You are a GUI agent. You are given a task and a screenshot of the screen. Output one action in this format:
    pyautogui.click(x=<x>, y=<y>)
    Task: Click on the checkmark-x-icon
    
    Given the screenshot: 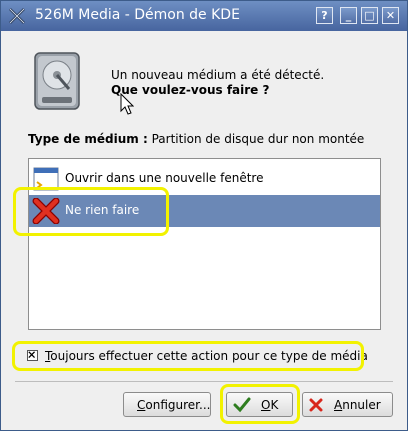 What is the action you would take?
    pyautogui.click(x=32, y=355)
    